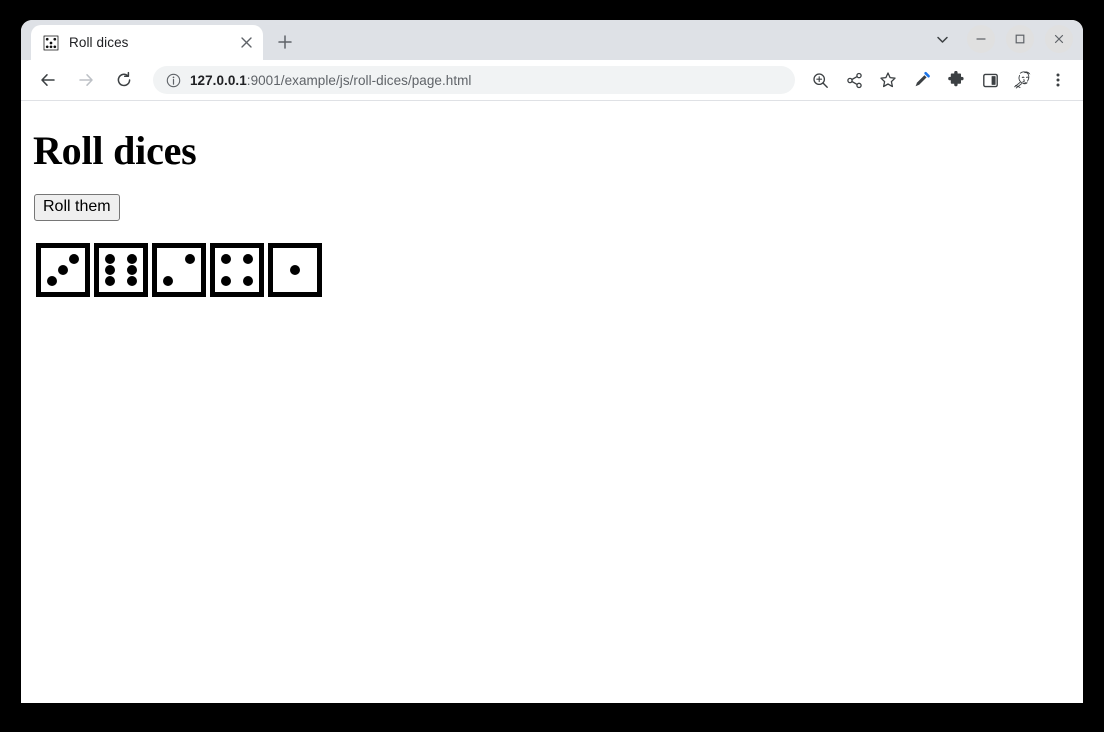 This screenshot has height=732, width=1104. Describe the element at coordinates (285, 42) in the screenshot. I see `new-tab-button` at that location.